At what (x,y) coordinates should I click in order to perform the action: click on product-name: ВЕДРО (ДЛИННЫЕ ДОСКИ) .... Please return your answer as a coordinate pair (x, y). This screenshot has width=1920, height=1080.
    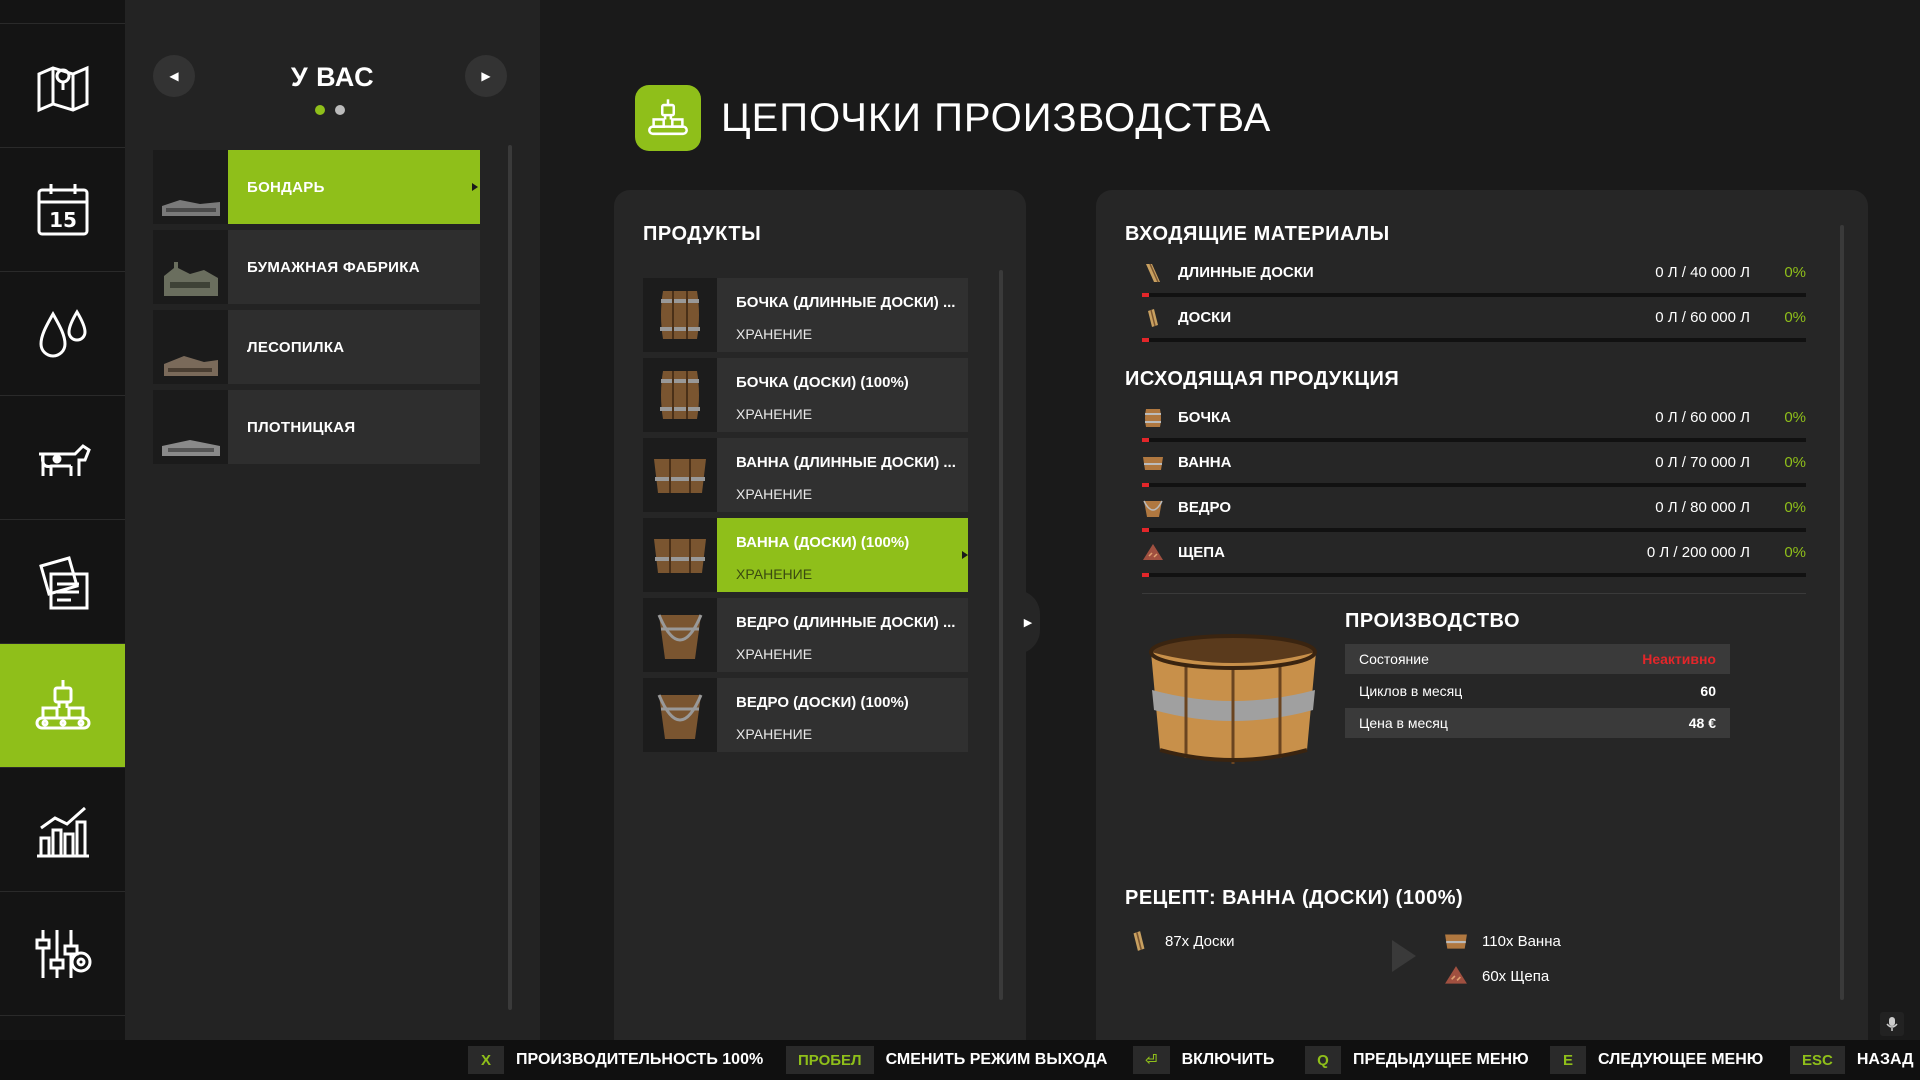
    Looking at the image, I should click on (846, 622).